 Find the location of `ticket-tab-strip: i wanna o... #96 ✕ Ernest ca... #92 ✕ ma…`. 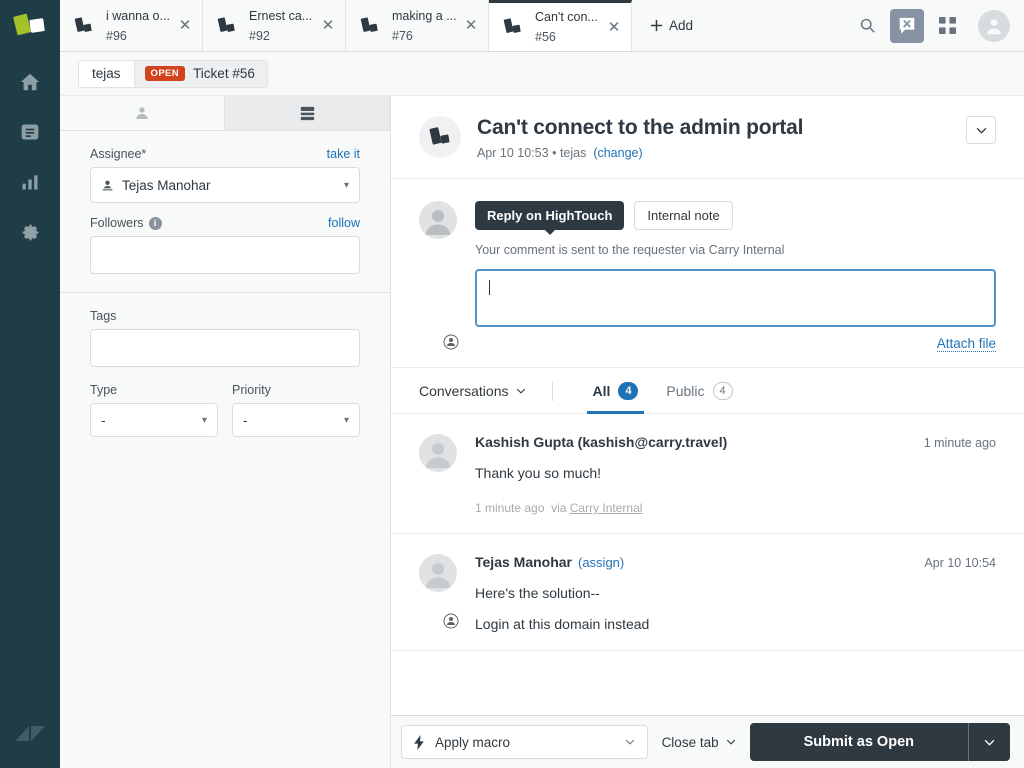

ticket-tab-strip: i wanna o... #96 ✕ Ernest ca... #92 ✕ ma… is located at coordinates (542, 26).